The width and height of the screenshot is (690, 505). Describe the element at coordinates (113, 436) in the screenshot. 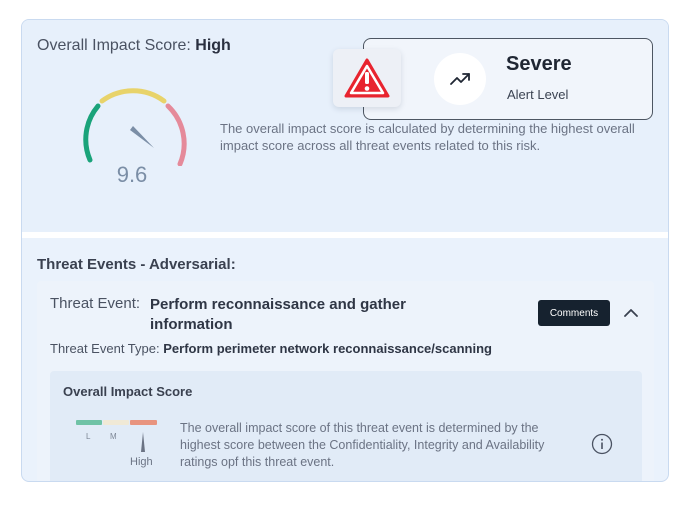

I see `scale-label-medium: M` at that location.